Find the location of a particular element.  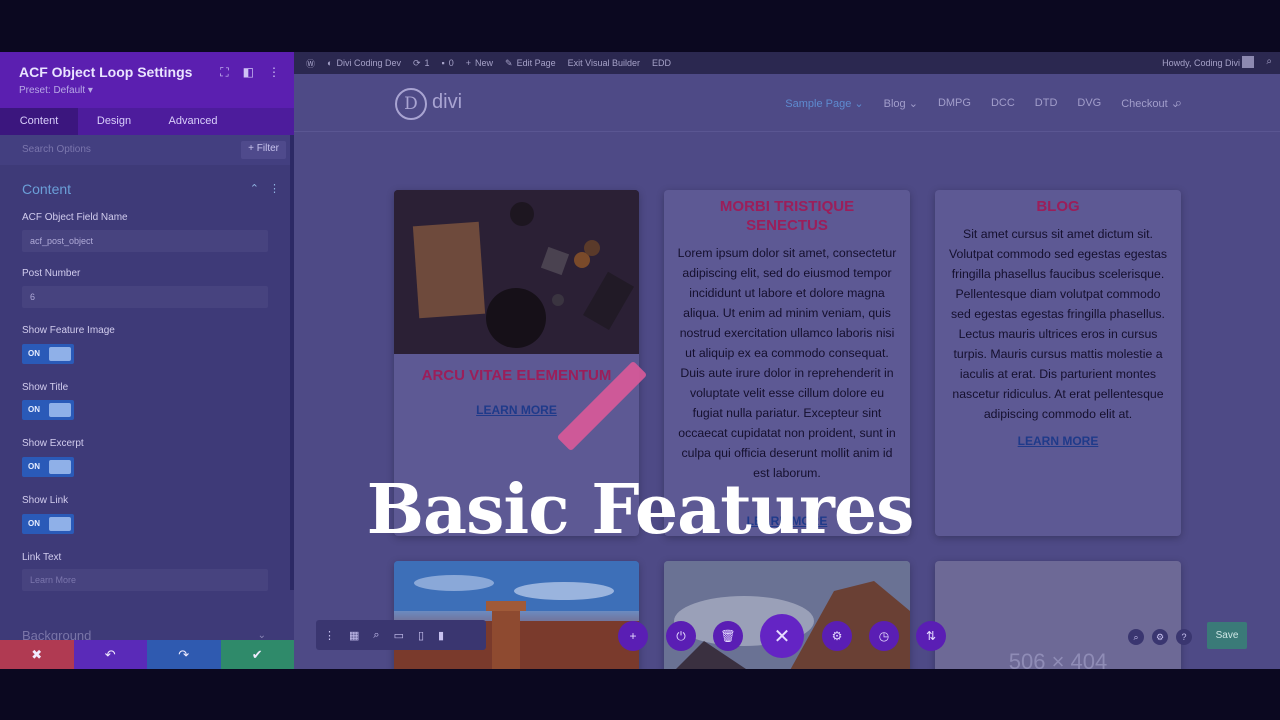

show-feature-image-label: Show Feature Image is located at coordinates (68, 330).